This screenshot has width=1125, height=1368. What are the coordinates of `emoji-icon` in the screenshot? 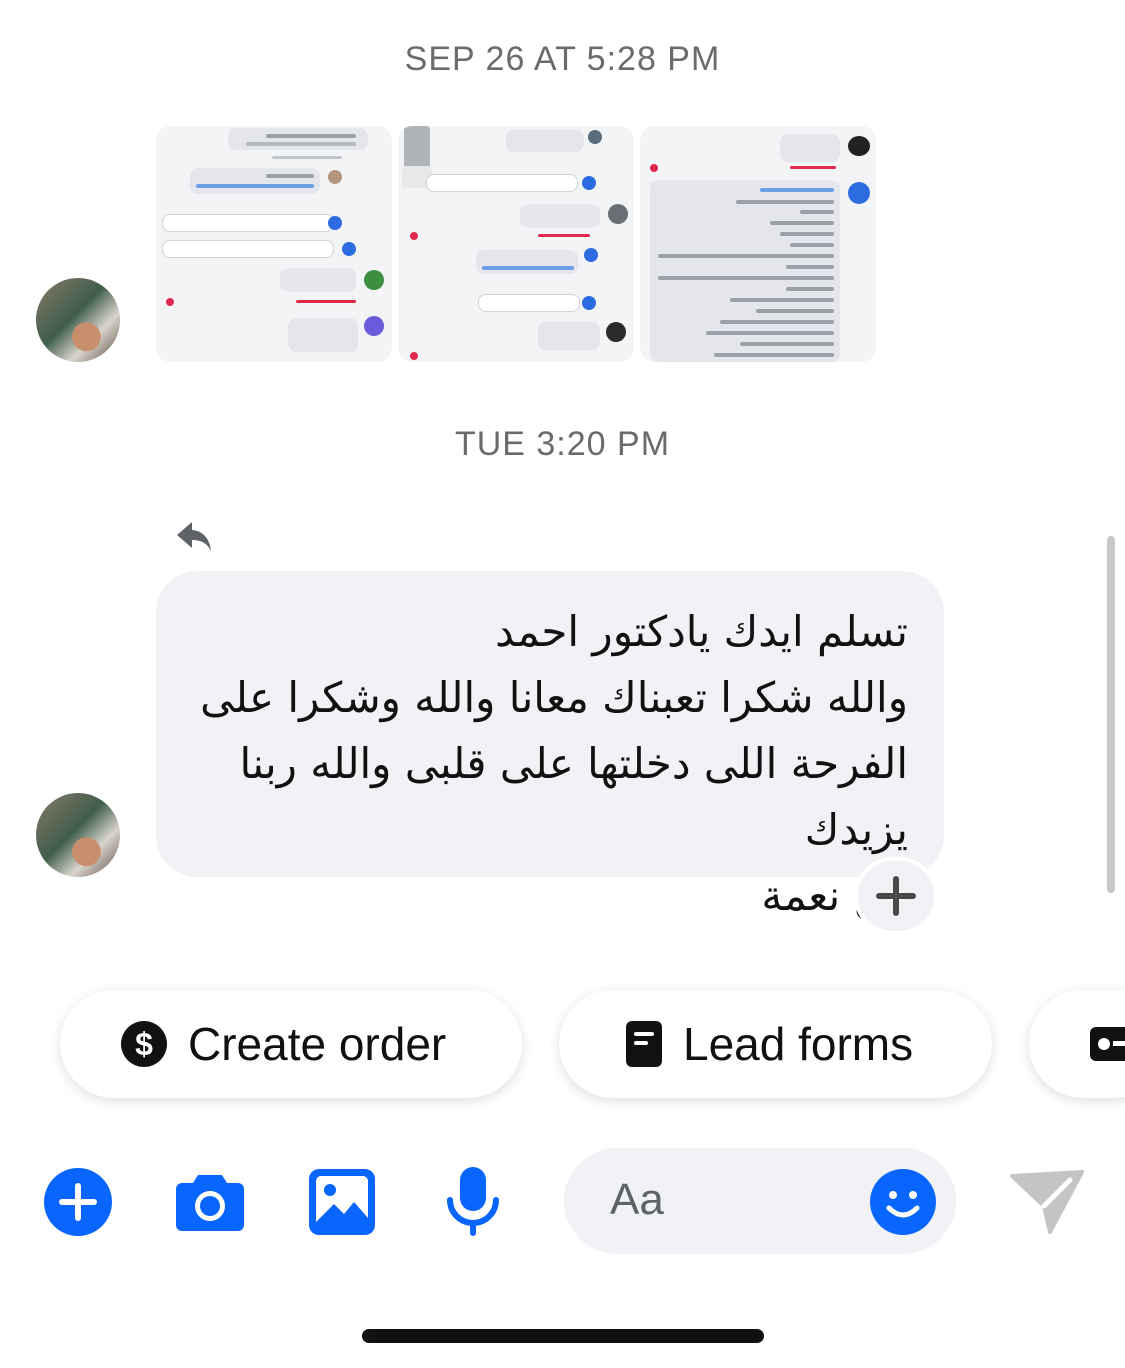 It's located at (903, 1202).